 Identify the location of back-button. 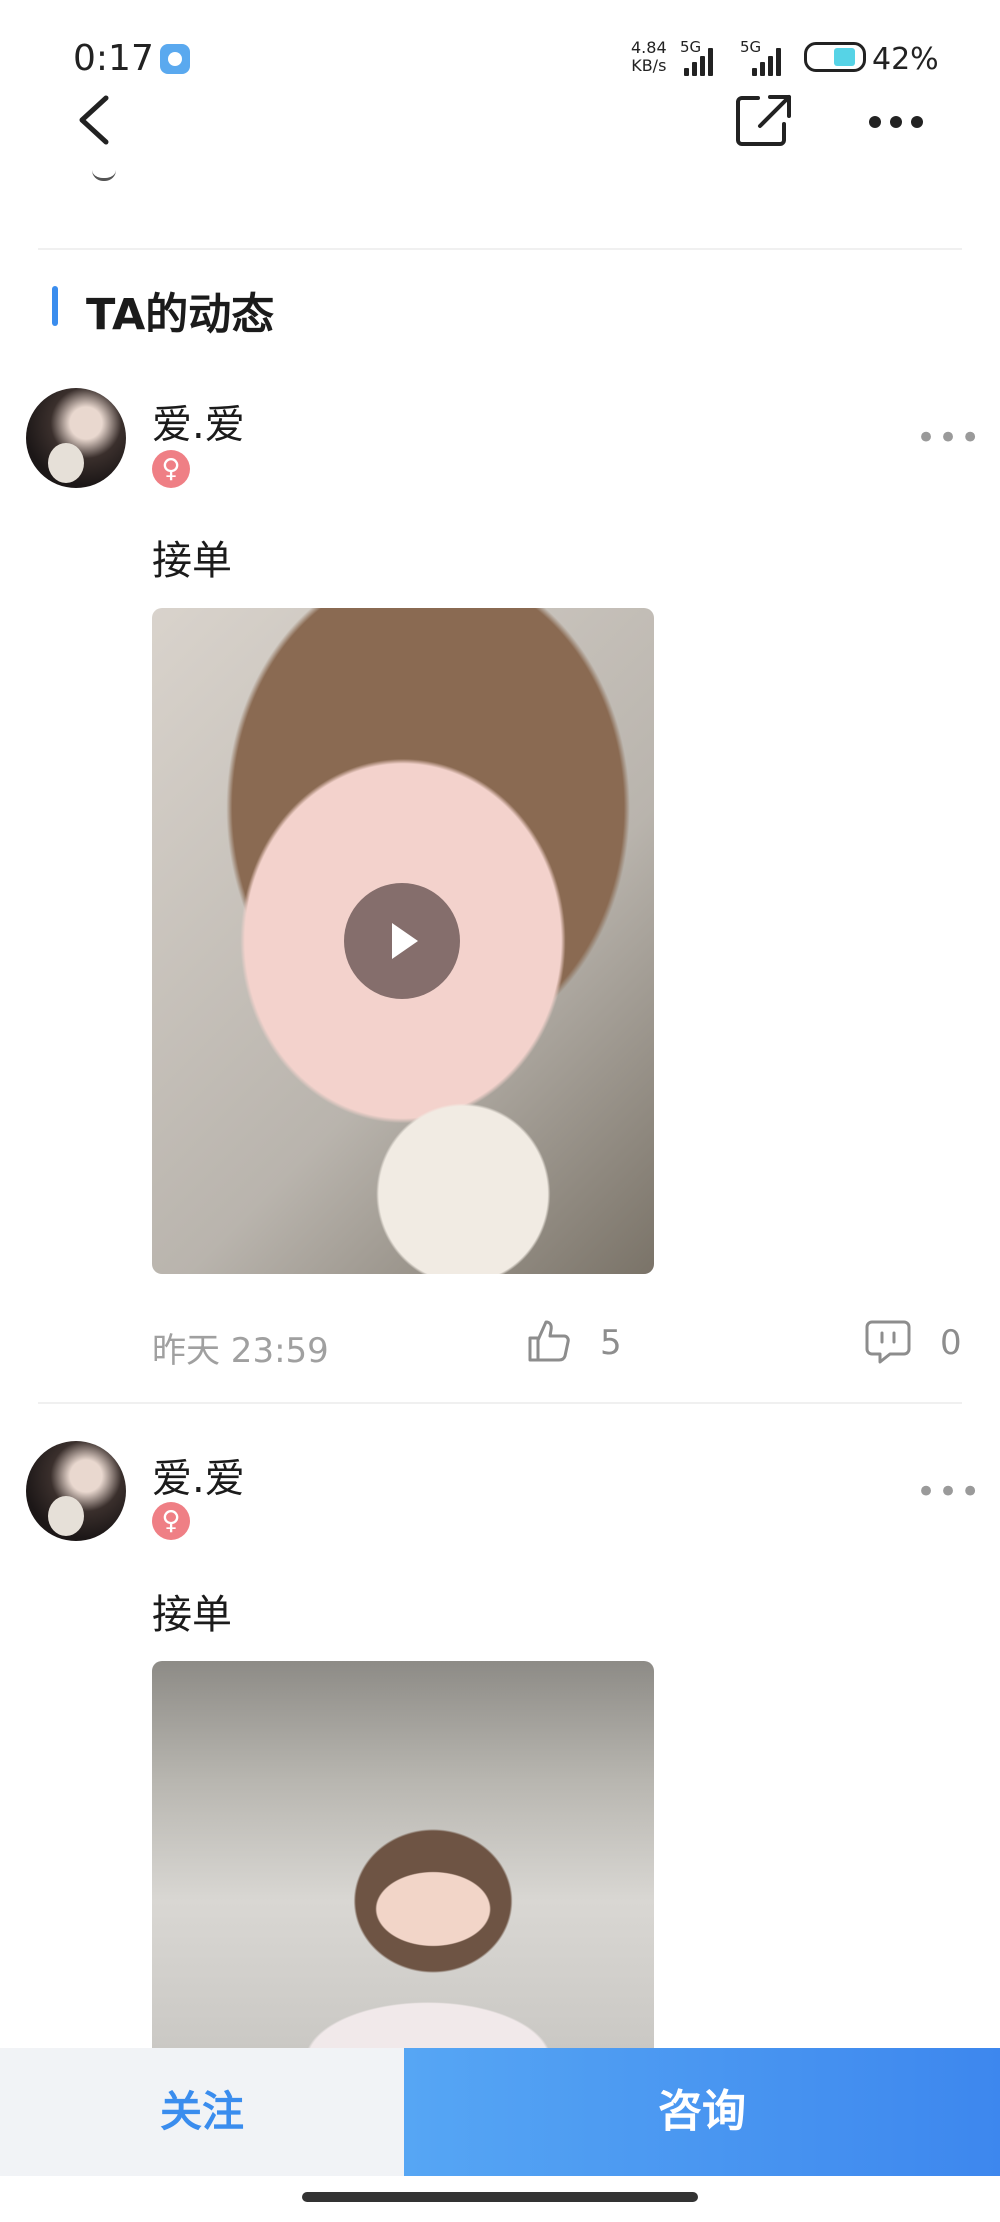
(94, 122).